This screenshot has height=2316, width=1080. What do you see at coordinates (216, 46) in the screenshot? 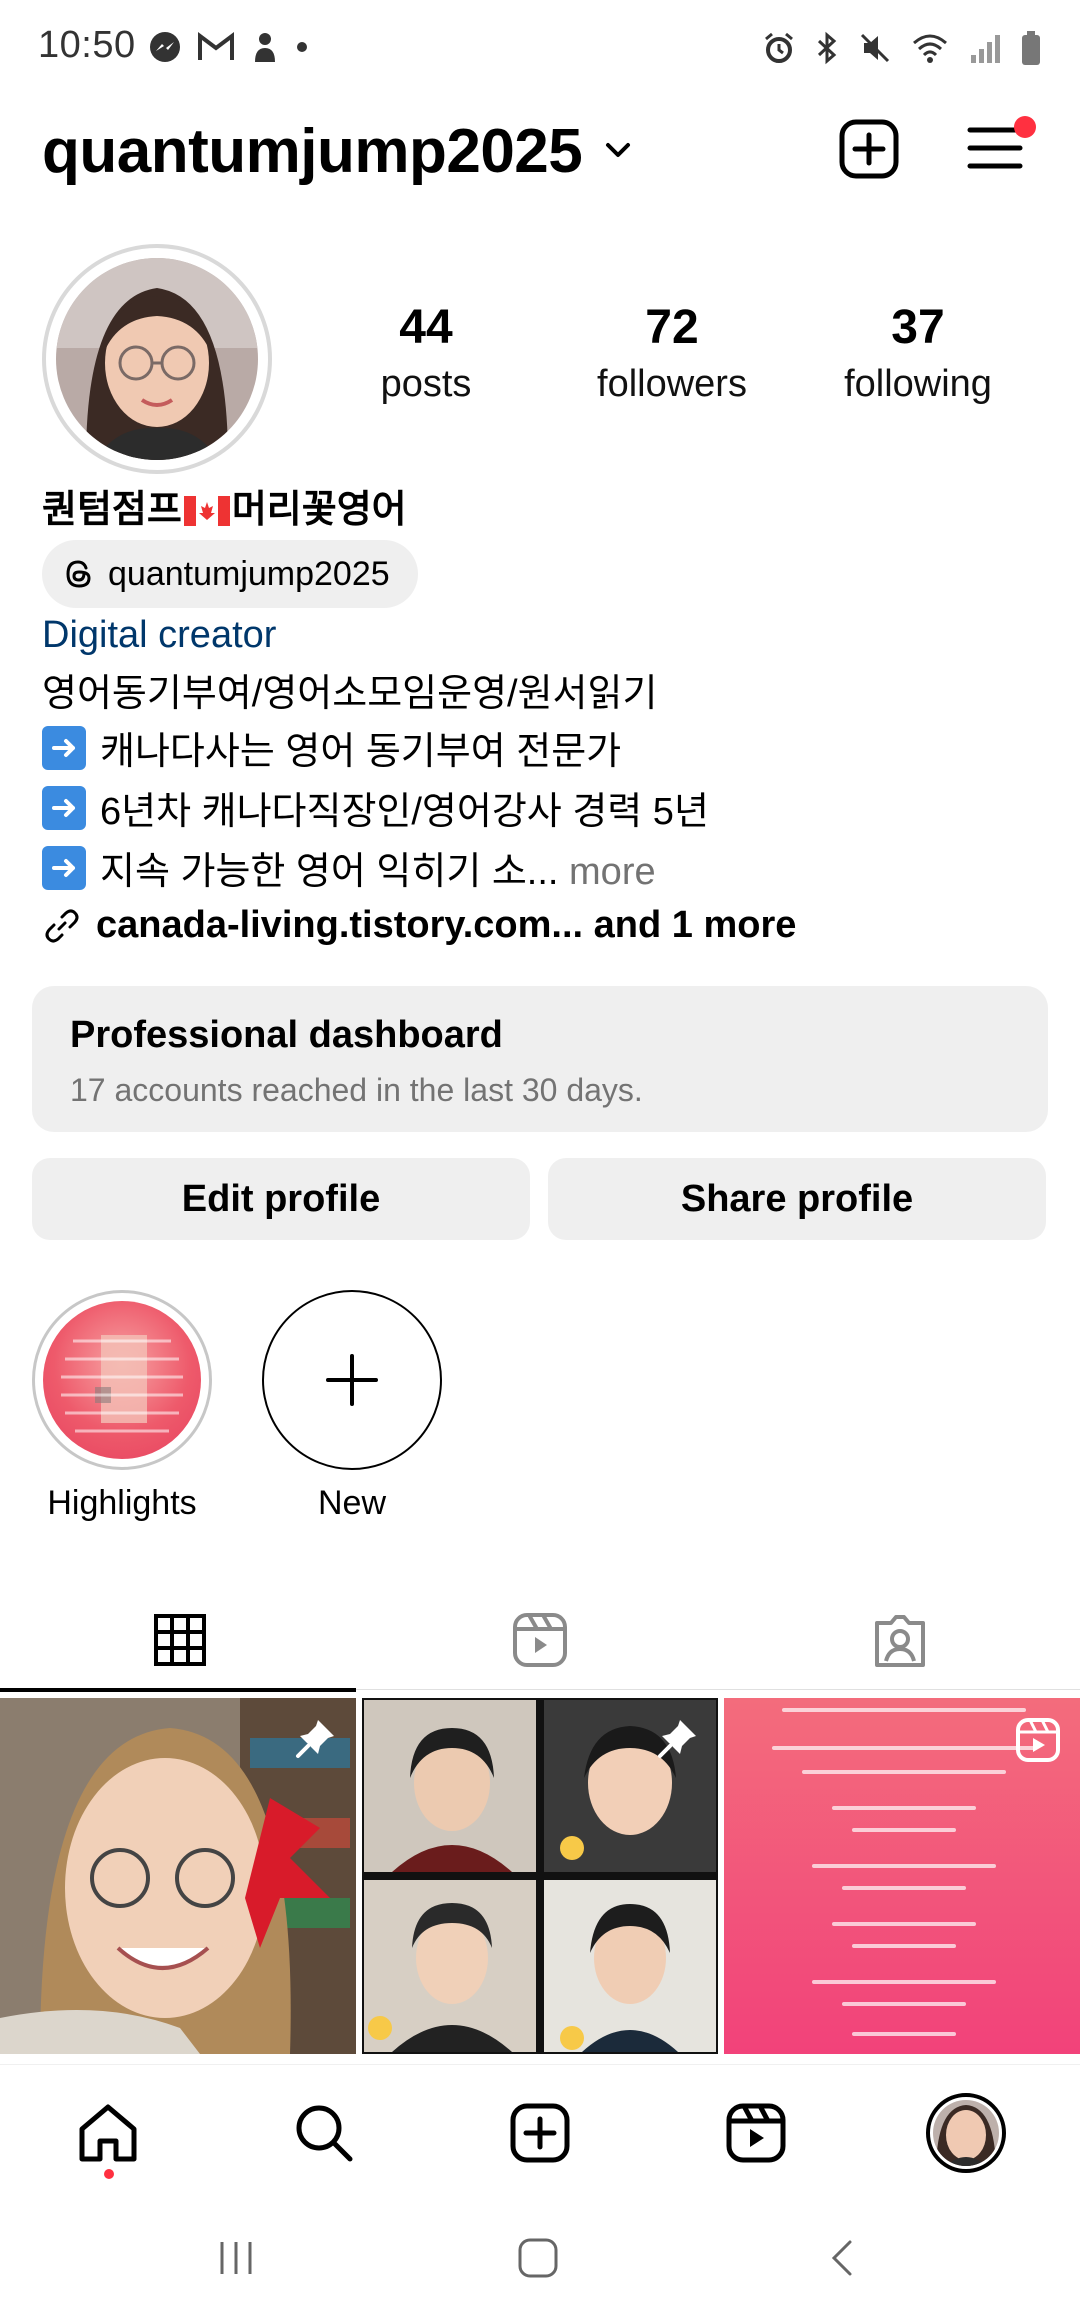
I see `gmail-icon` at bounding box center [216, 46].